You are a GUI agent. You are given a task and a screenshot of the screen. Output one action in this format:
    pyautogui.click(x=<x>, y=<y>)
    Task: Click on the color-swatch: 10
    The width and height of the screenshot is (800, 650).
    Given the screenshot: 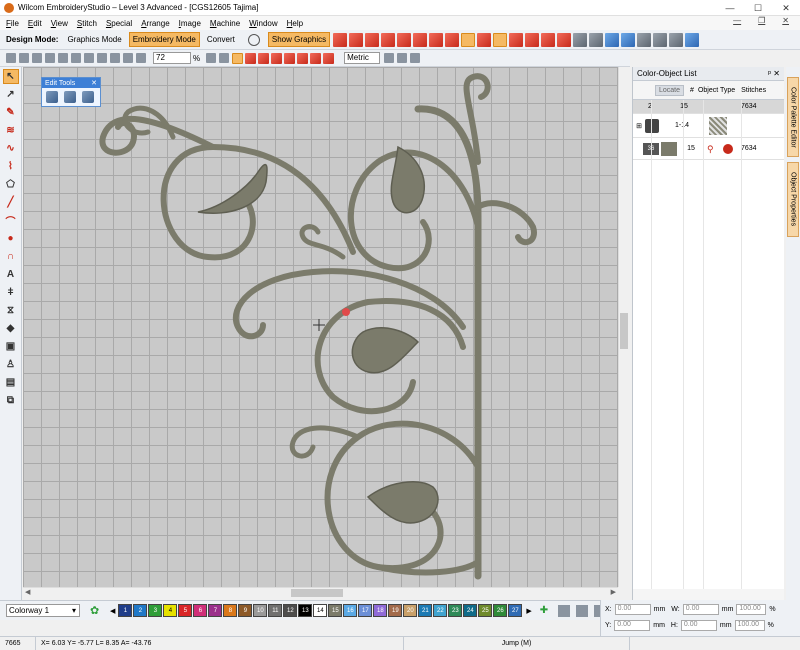 What is the action you would take?
    pyautogui.click(x=260, y=610)
    